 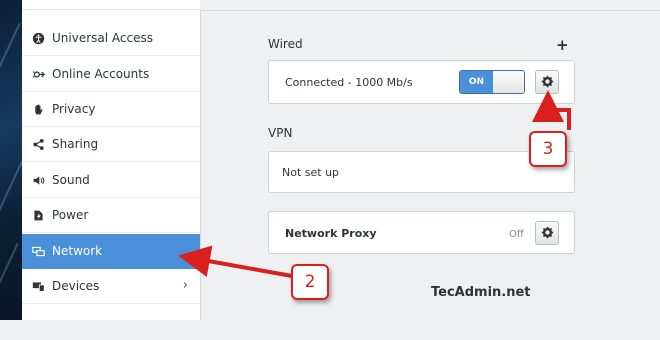 I want to click on annotation-badge-3: 3, so click(x=548, y=149).